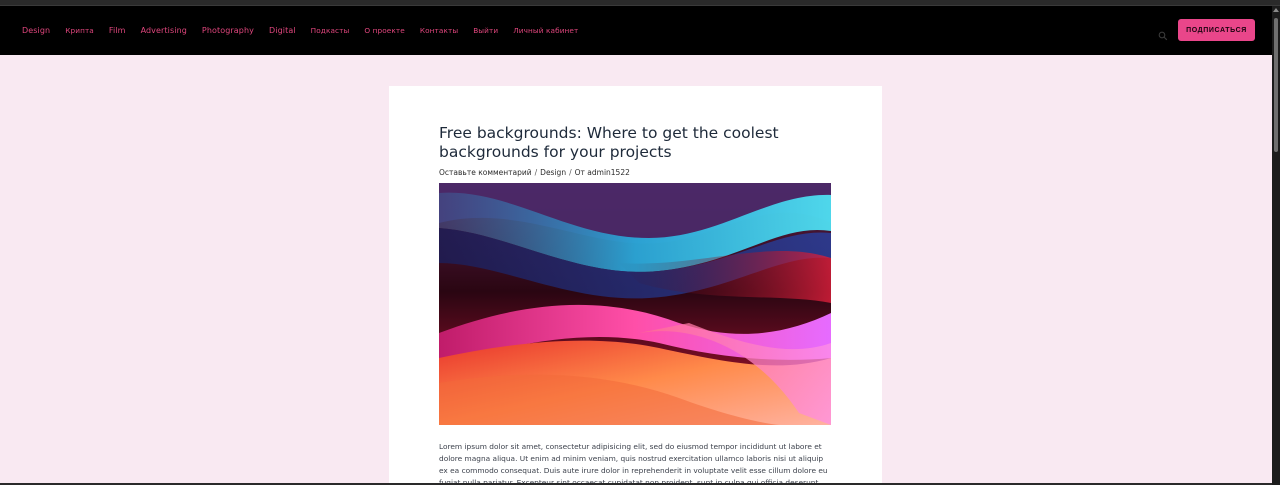 The width and height of the screenshot is (1280, 485). I want to click on nav-item-advertising: Advertising, so click(164, 30).